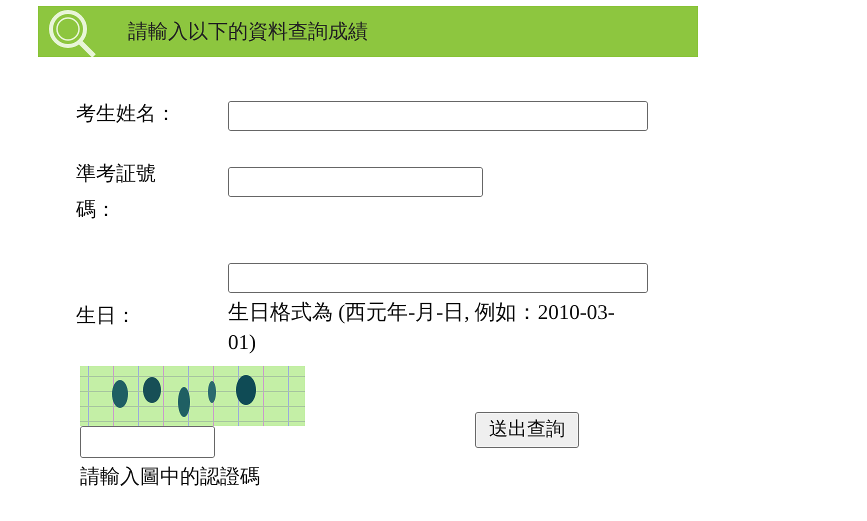 This screenshot has width=867, height=521. What do you see at coordinates (126, 114) in the screenshot?
I see `field-label: 考生姓名：` at bounding box center [126, 114].